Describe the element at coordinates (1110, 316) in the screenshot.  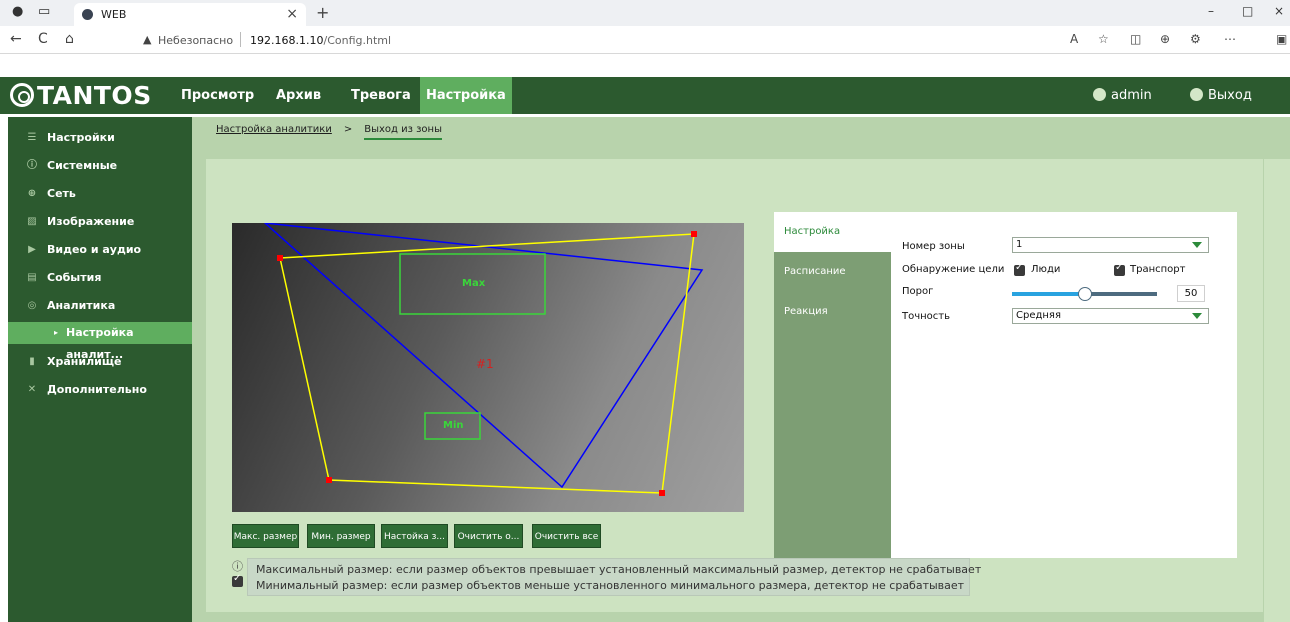
I see `accuracy-select: Средняя` at that location.